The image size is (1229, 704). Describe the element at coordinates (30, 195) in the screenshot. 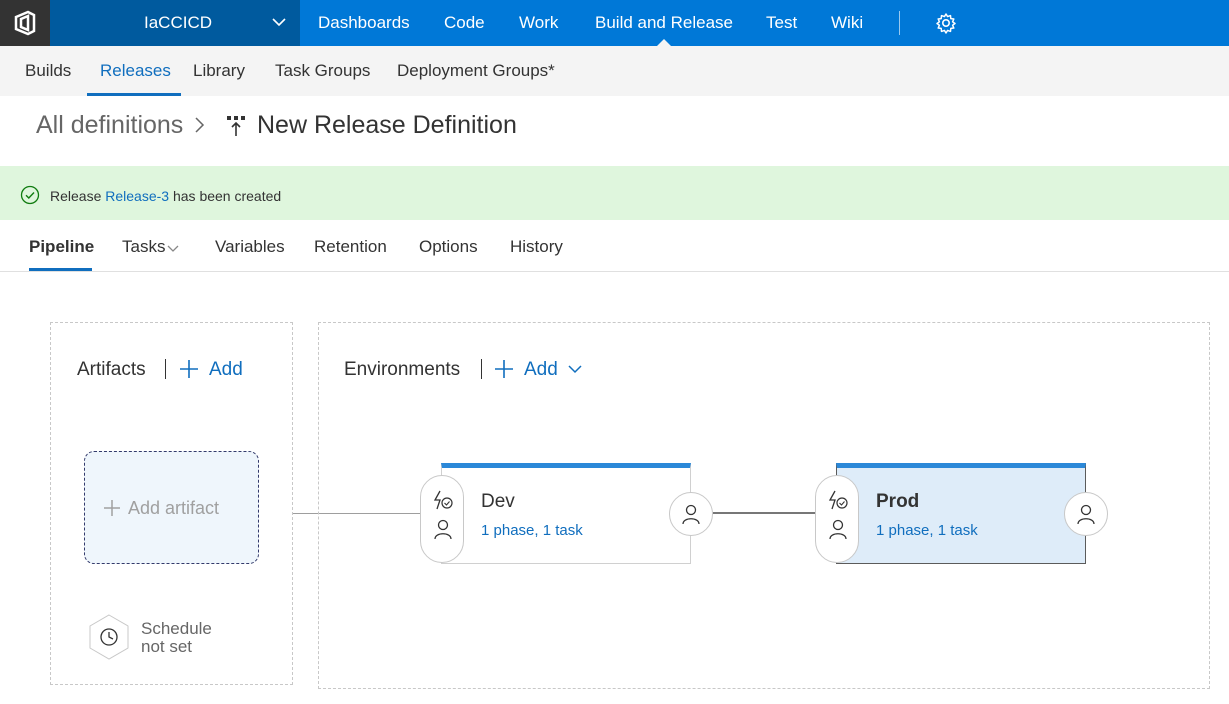

I see `check-circle-icon` at that location.